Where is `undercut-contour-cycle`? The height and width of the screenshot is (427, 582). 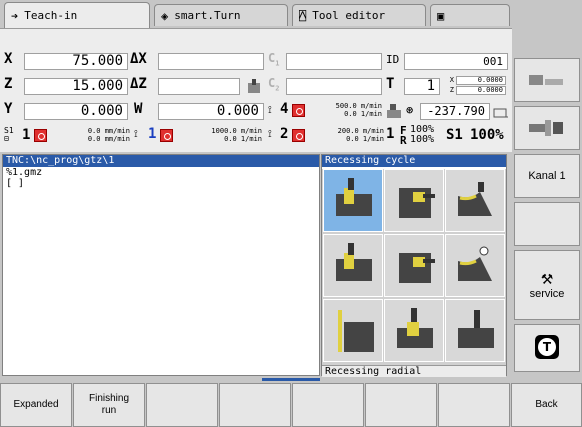 undercut-contour-cycle is located at coordinates (475, 330).